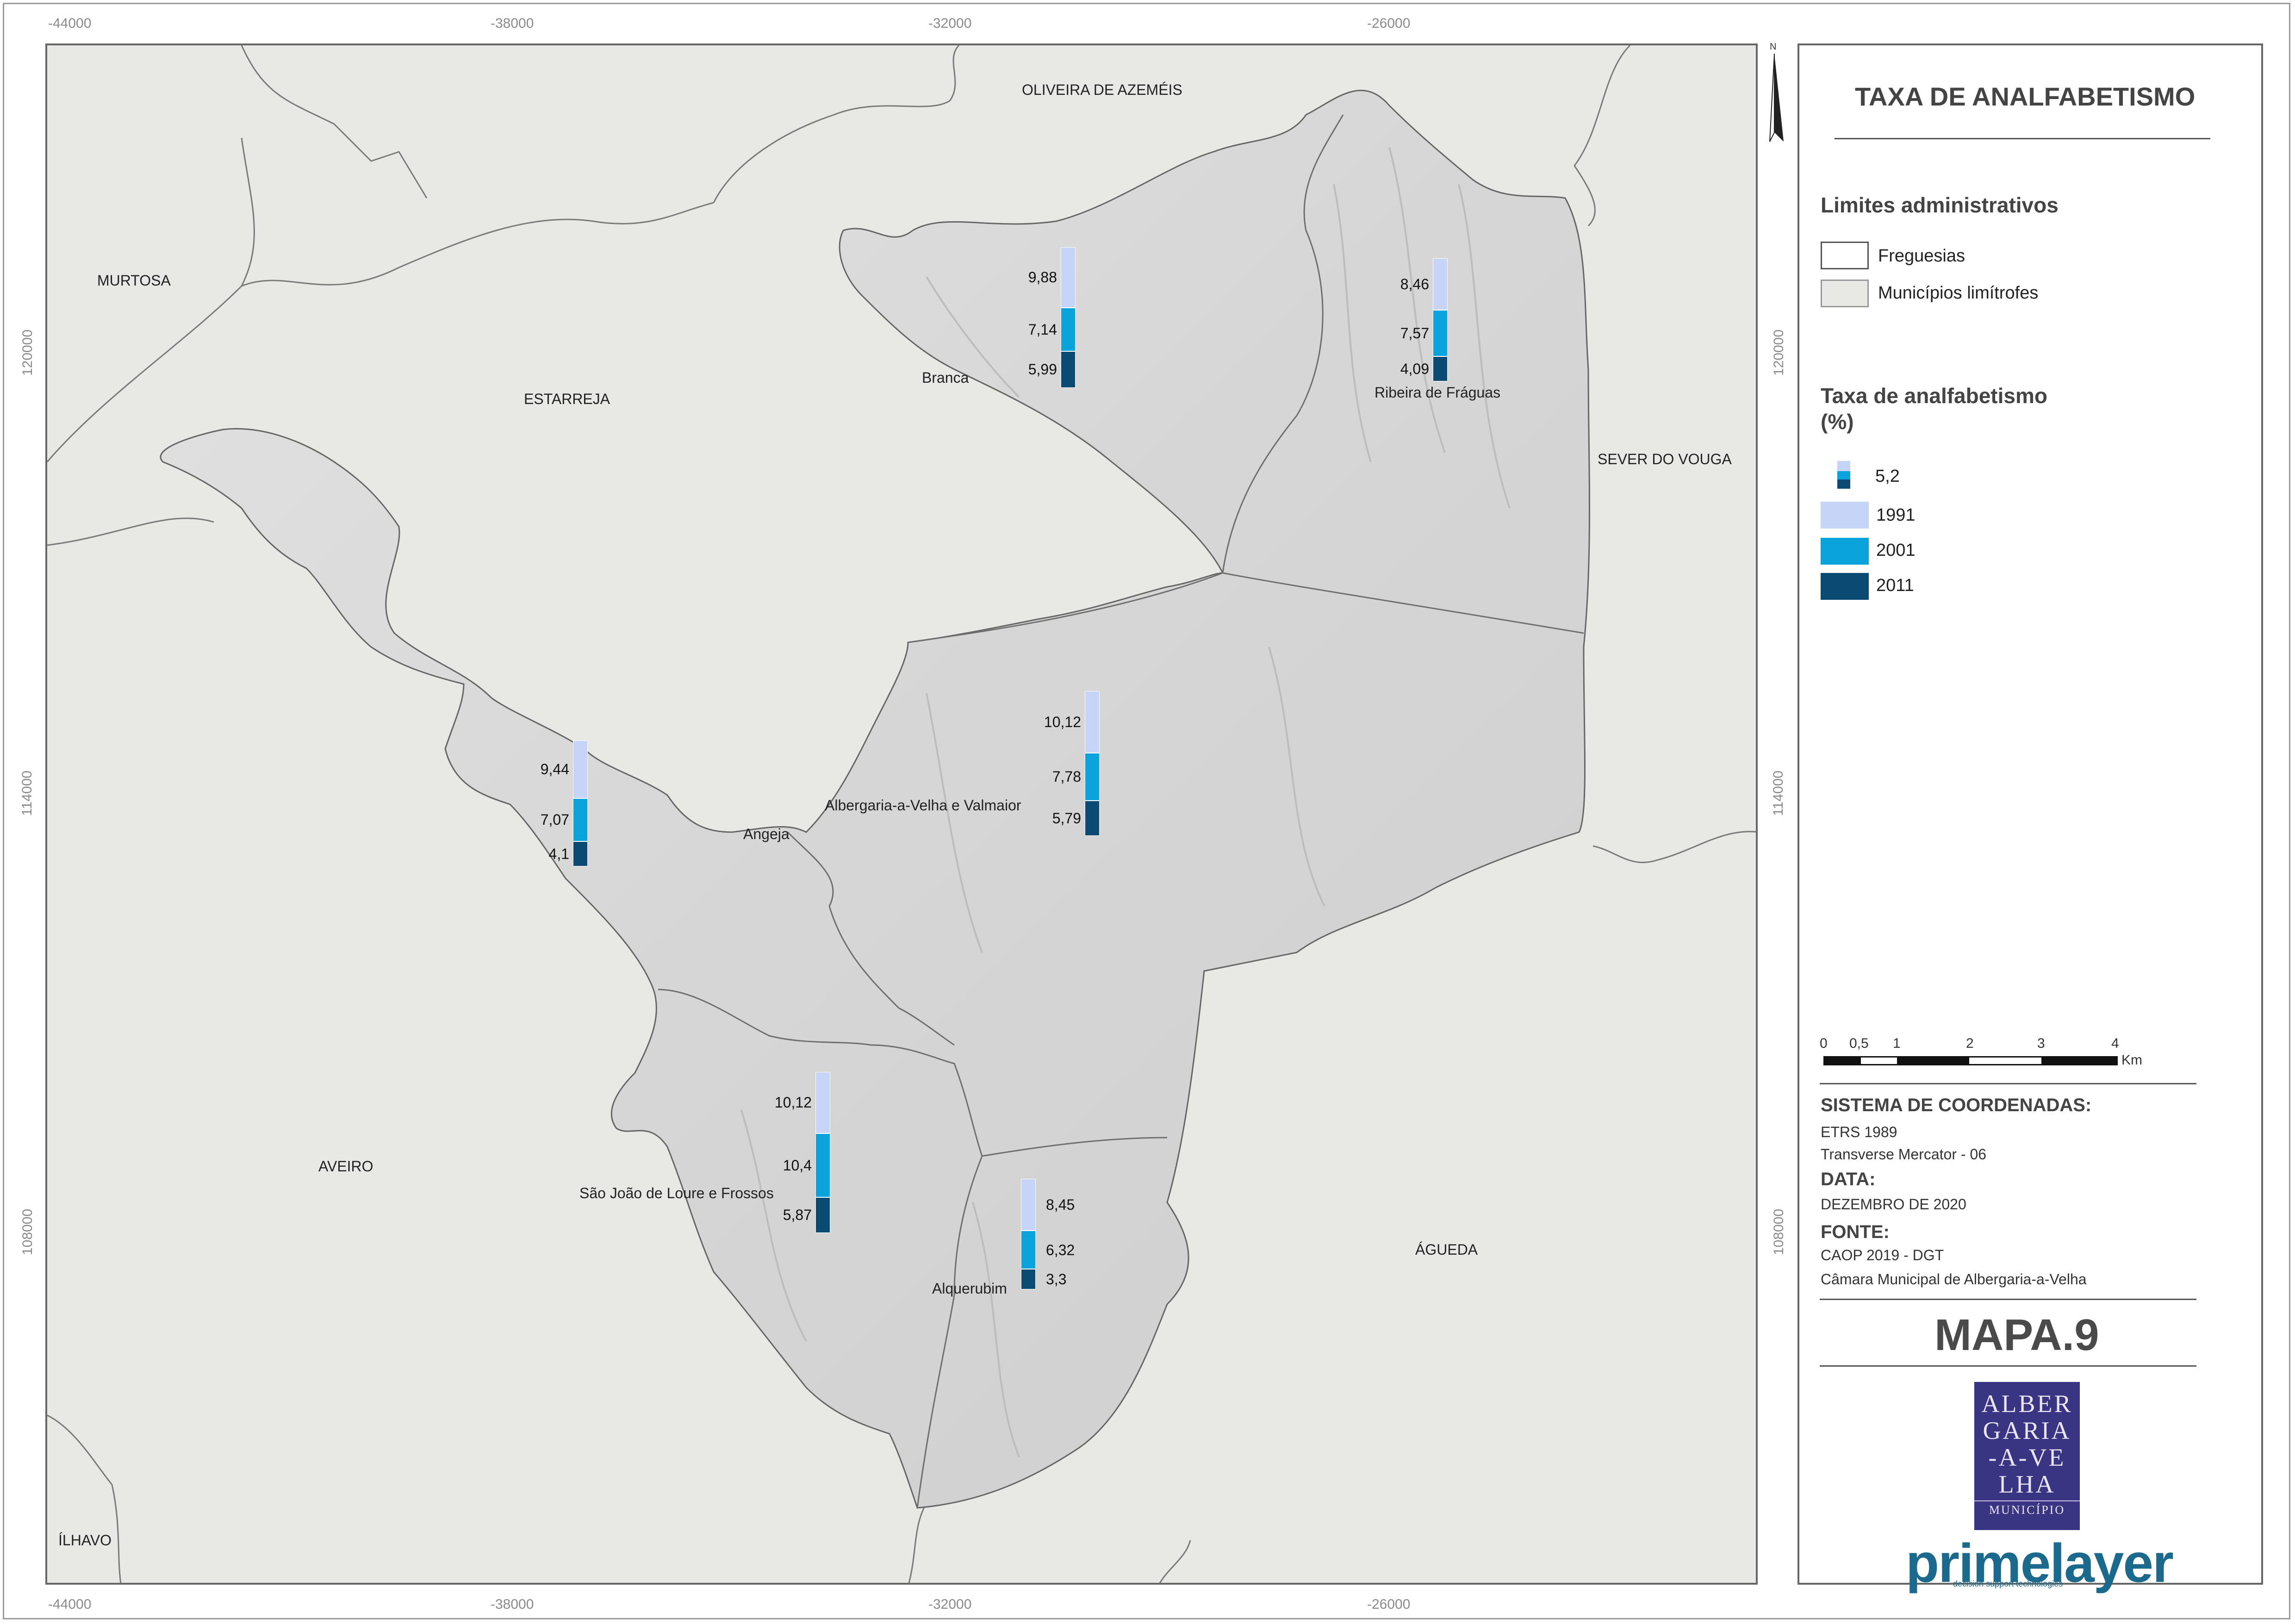  I want to click on bar-sjoao-1991, so click(822, 1102).